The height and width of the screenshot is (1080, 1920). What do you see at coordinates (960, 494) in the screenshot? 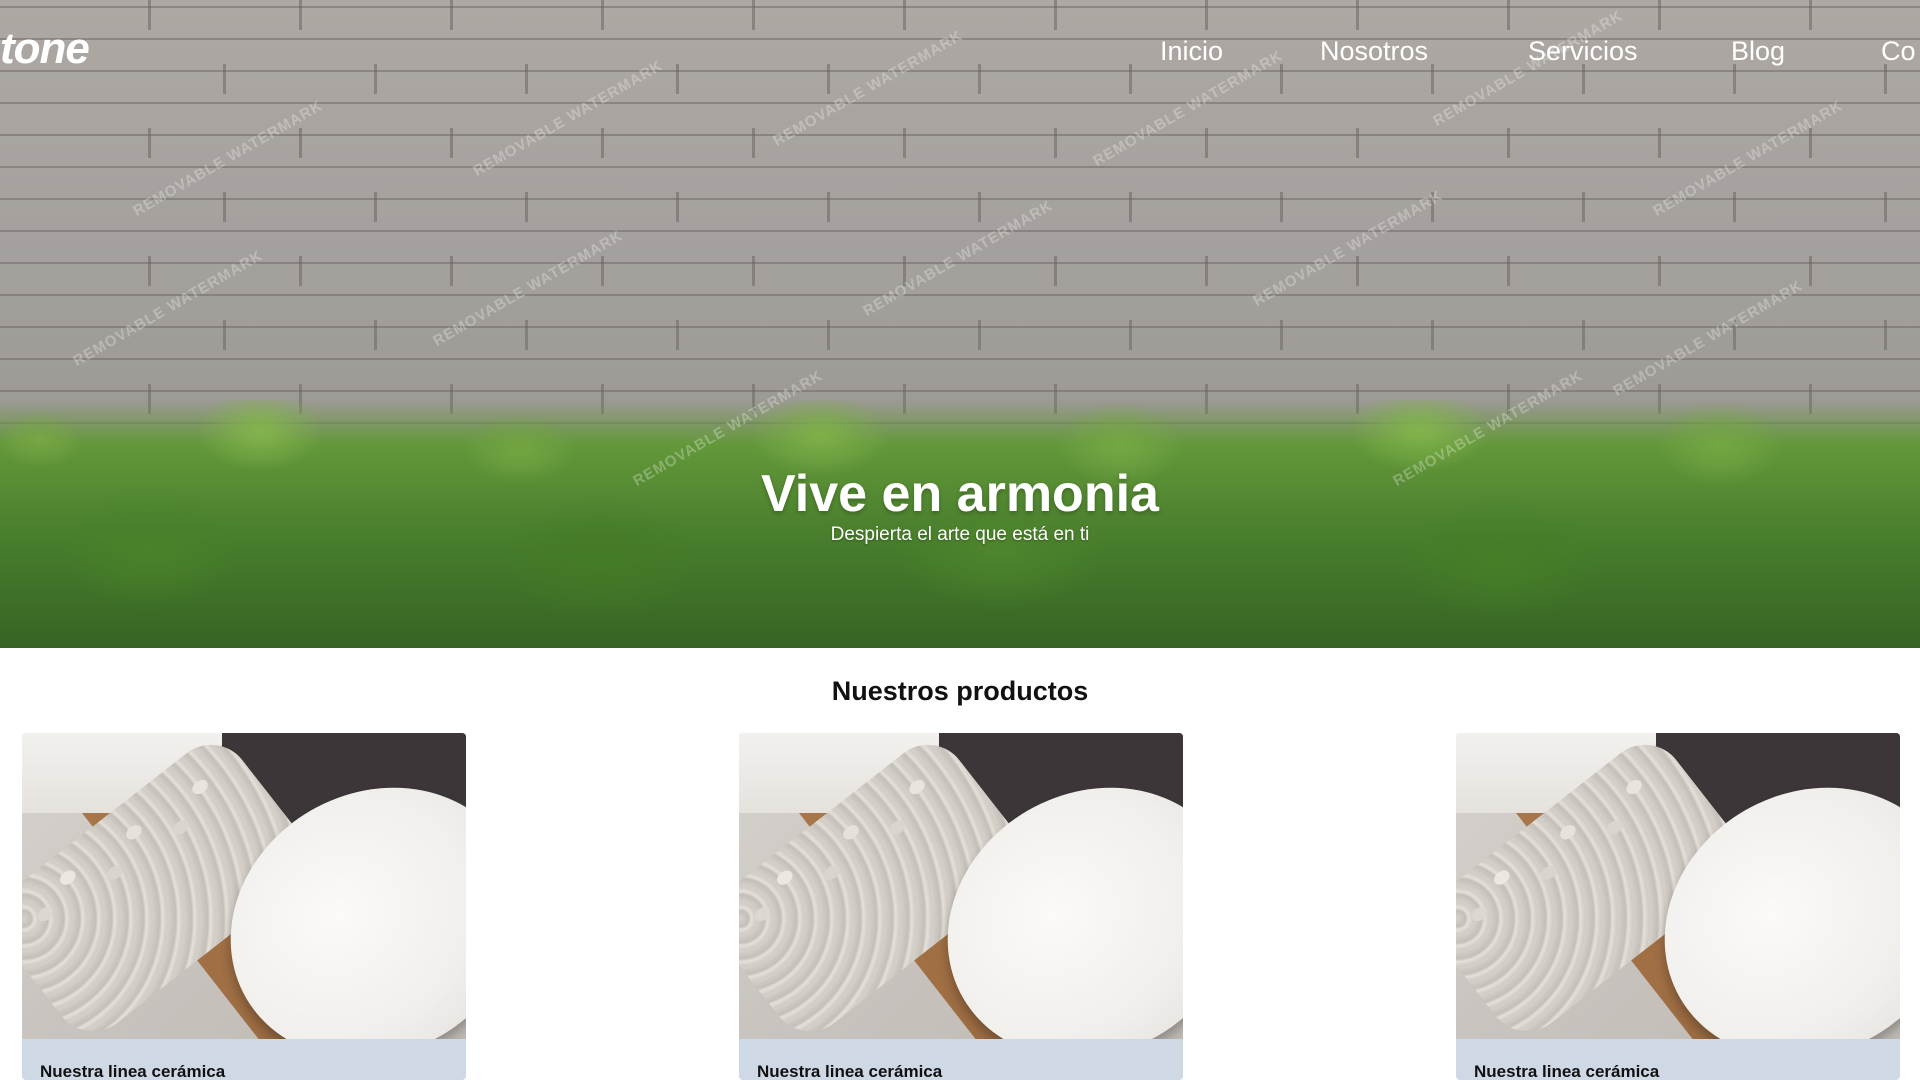
I see `hero-title: Vive en armonia` at bounding box center [960, 494].